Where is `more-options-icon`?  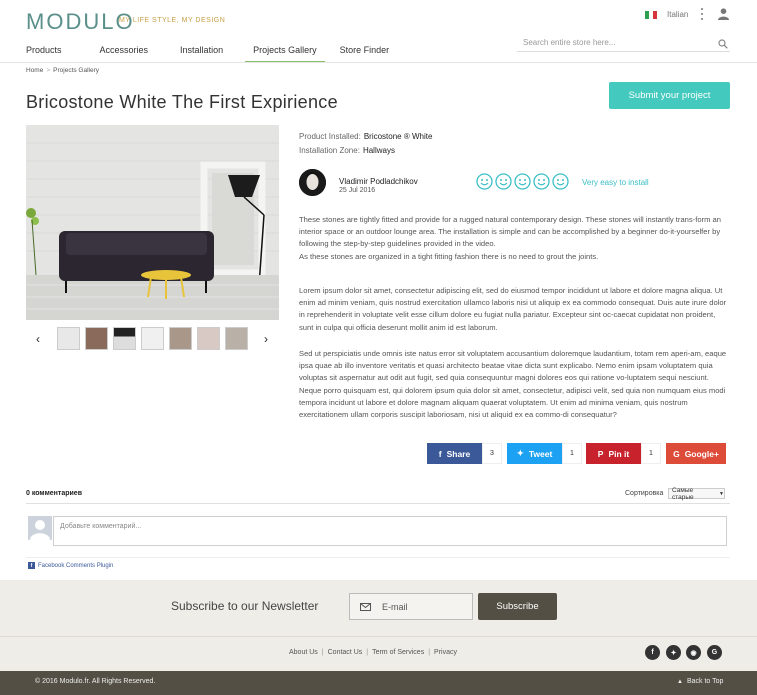
more-options-icon is located at coordinates (702, 14).